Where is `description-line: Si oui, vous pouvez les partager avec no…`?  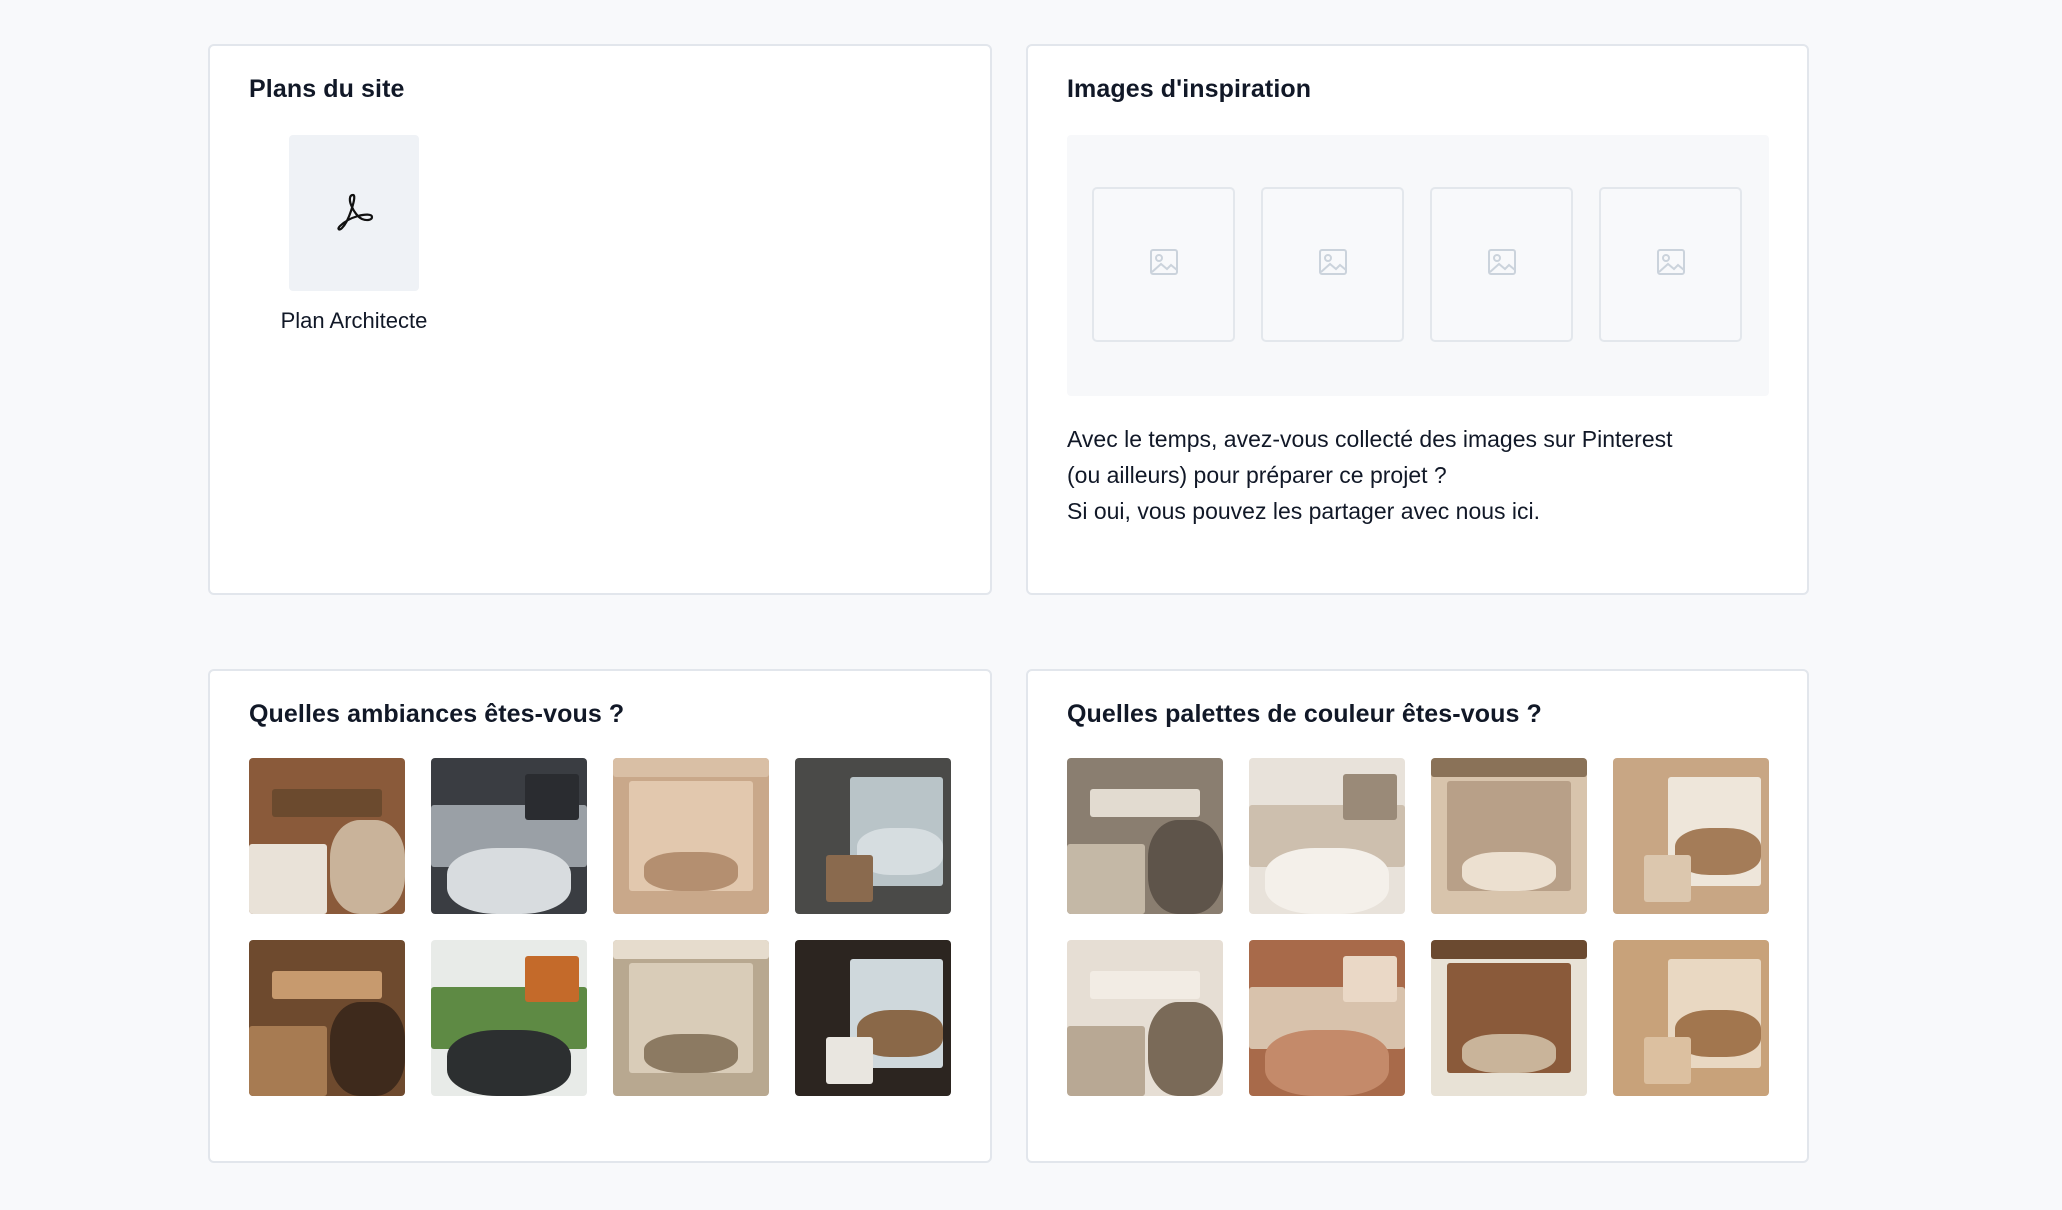
description-line: Si oui, vous pouvez les partager avec no… is located at coordinates (1304, 511).